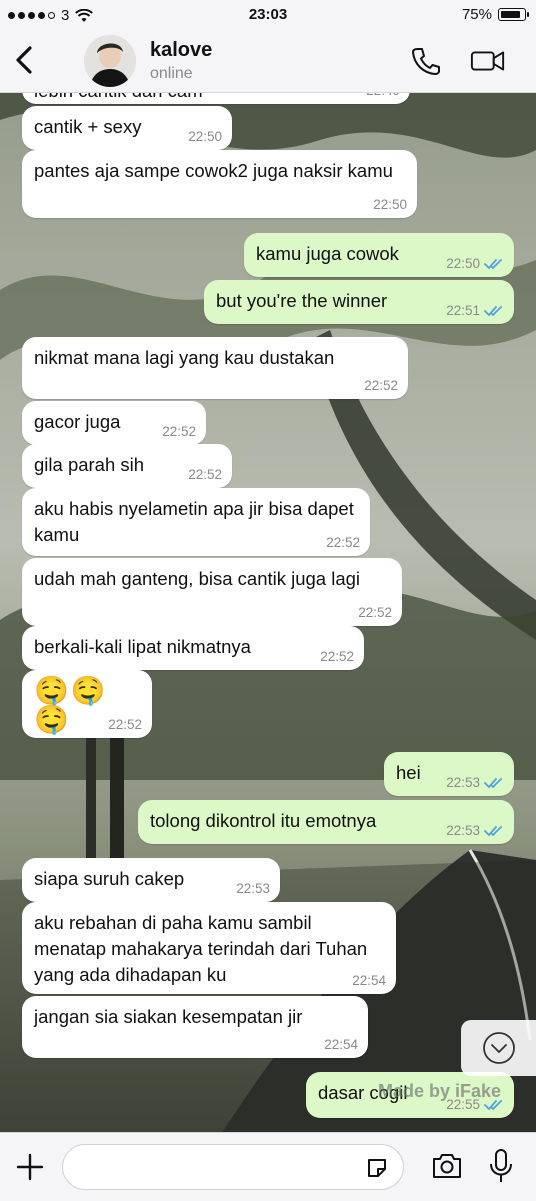 The image size is (536, 1201). What do you see at coordinates (408, 772) in the screenshot?
I see `message-text: hei` at bounding box center [408, 772].